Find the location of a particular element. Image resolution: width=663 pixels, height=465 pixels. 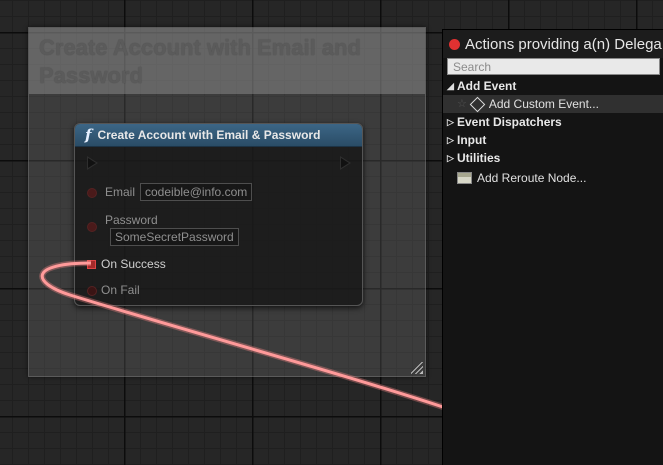

password-label: Password is located at coordinates (131, 220).